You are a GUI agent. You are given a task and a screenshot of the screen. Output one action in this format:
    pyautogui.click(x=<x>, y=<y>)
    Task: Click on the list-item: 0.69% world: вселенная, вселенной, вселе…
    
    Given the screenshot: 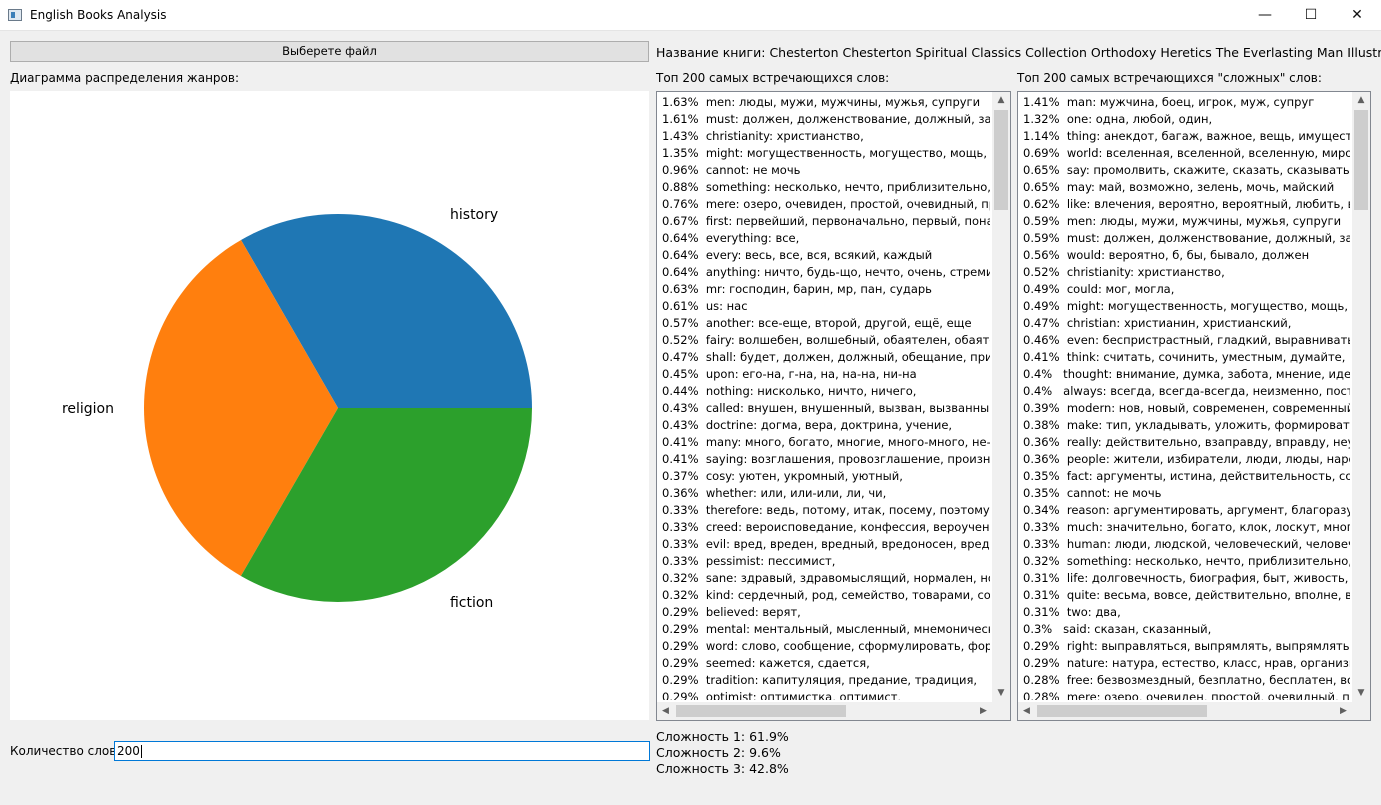 What is the action you would take?
    pyautogui.click(x=1186, y=153)
    